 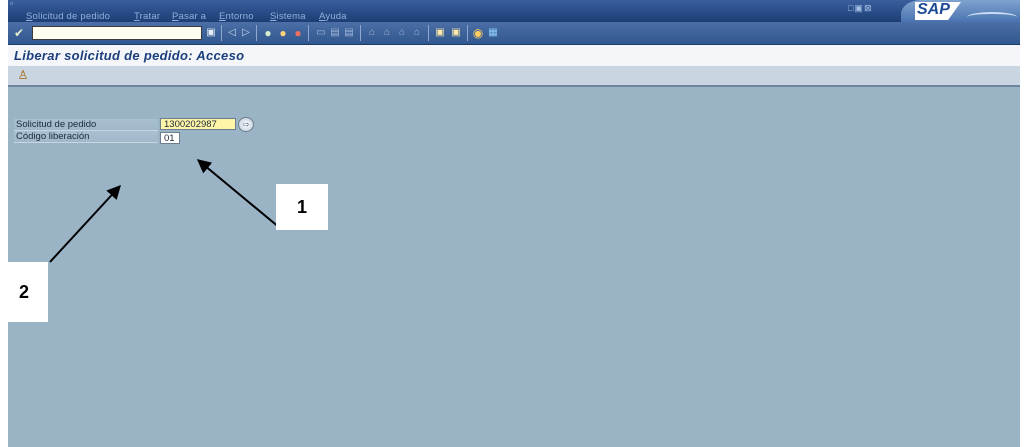 What do you see at coordinates (165, 211) in the screenshot?
I see `annotation-arrows` at bounding box center [165, 211].